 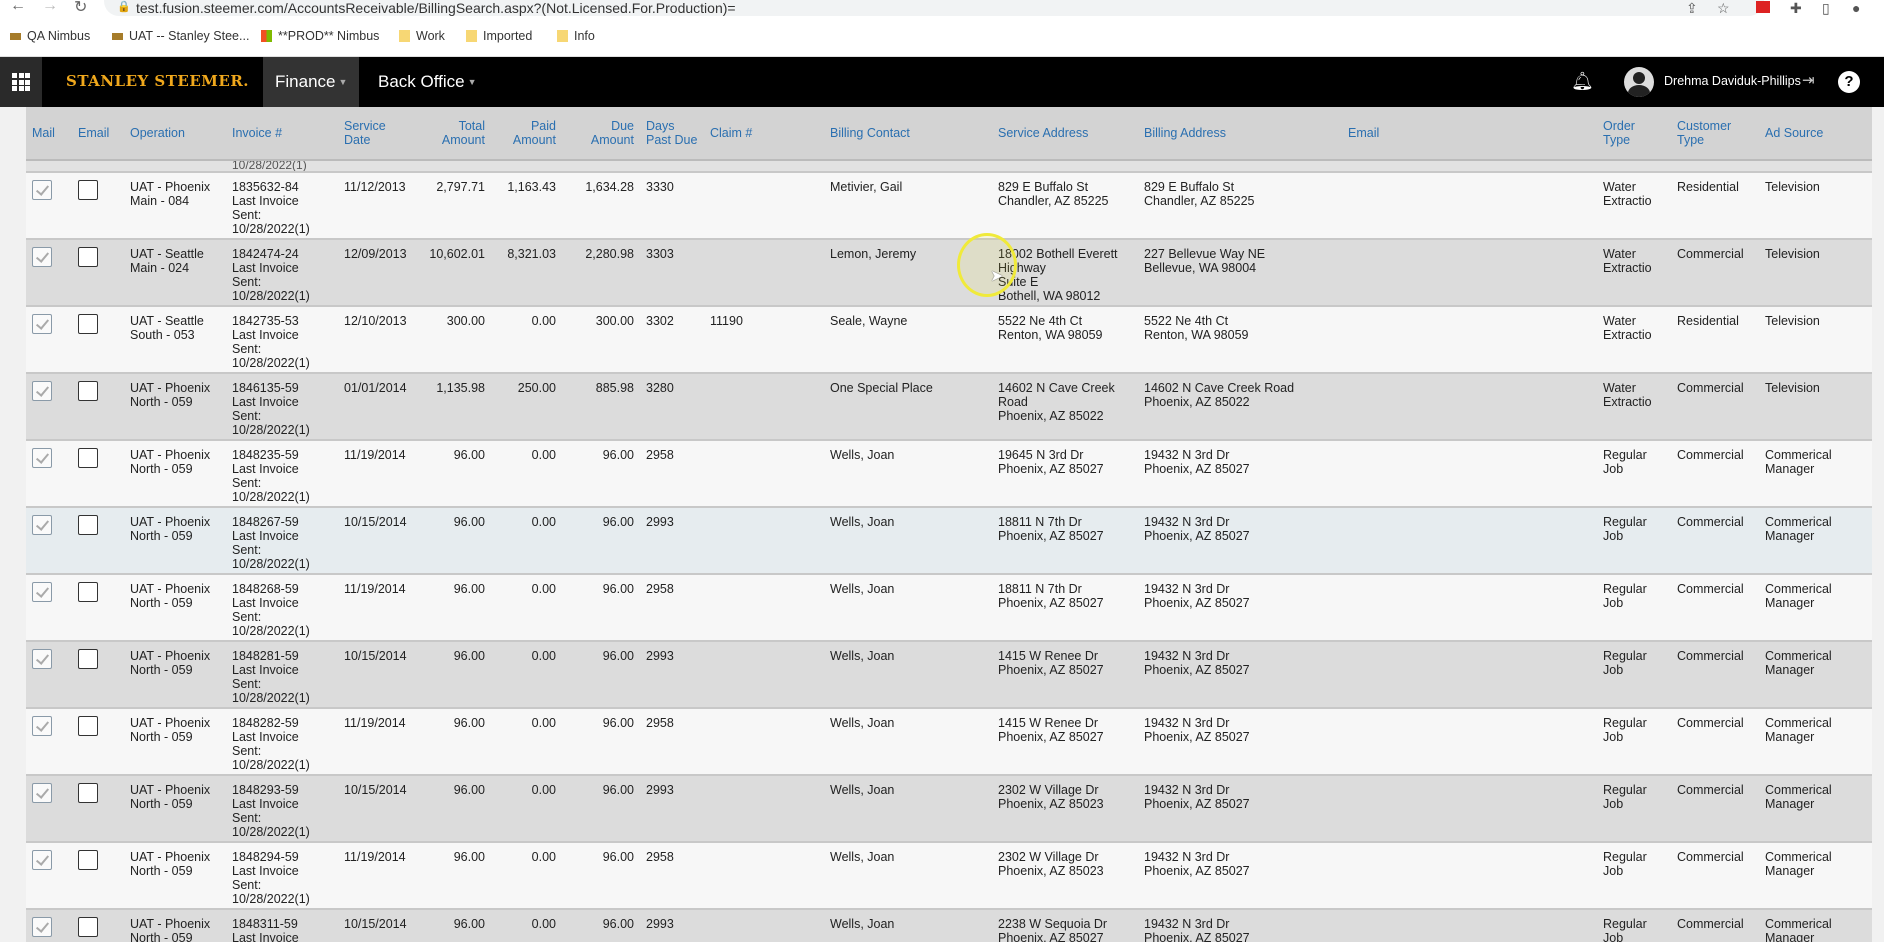 I want to click on forward-icon: →, so click(x=50, y=7).